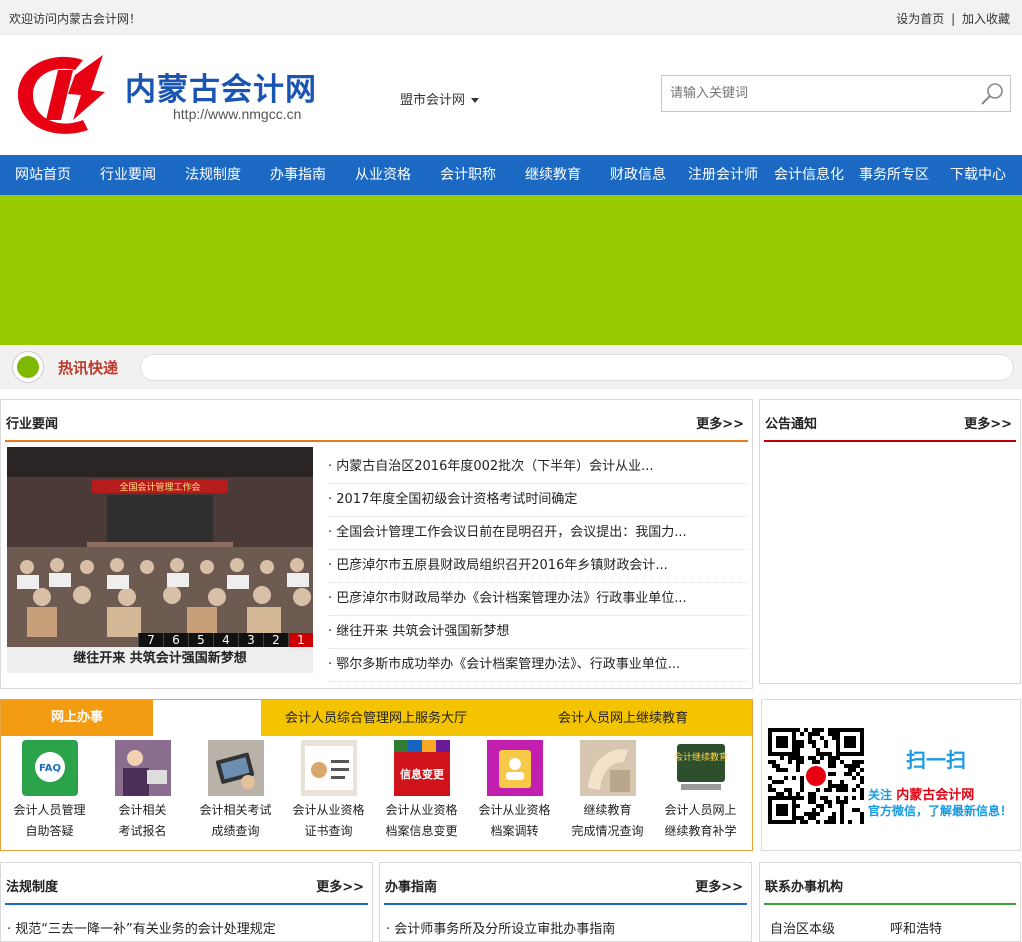  What do you see at coordinates (77, 718) in the screenshot?
I see `tab-online-services: 网上办事` at bounding box center [77, 718].